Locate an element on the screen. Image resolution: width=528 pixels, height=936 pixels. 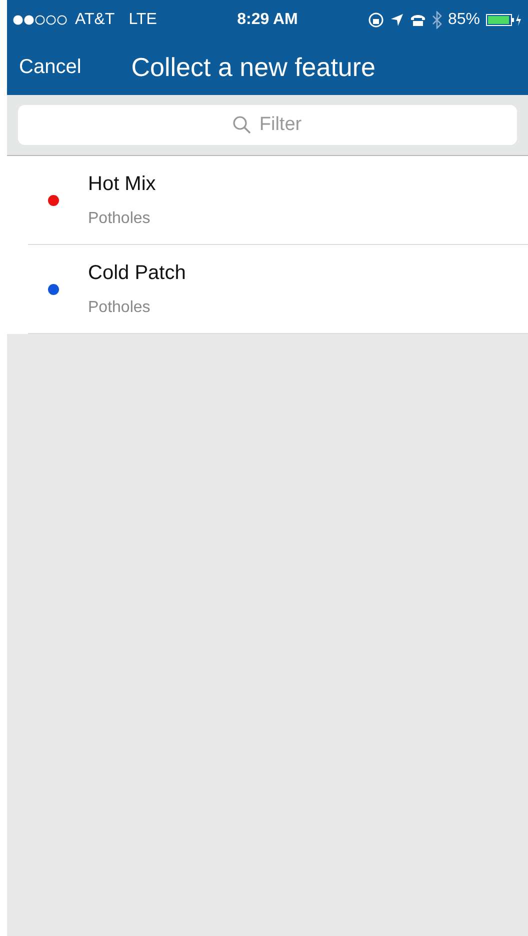
network-label: LTE is located at coordinates (142, 20).